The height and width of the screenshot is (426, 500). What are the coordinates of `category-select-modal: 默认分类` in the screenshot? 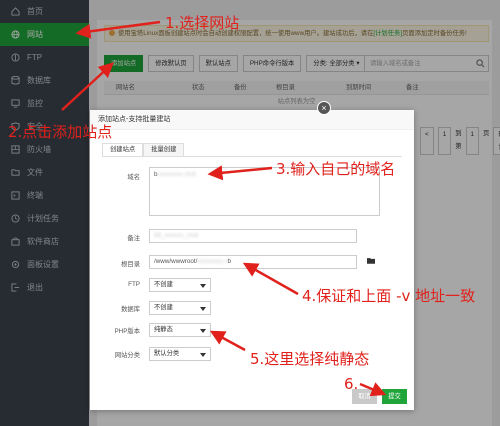 It's located at (180, 354).